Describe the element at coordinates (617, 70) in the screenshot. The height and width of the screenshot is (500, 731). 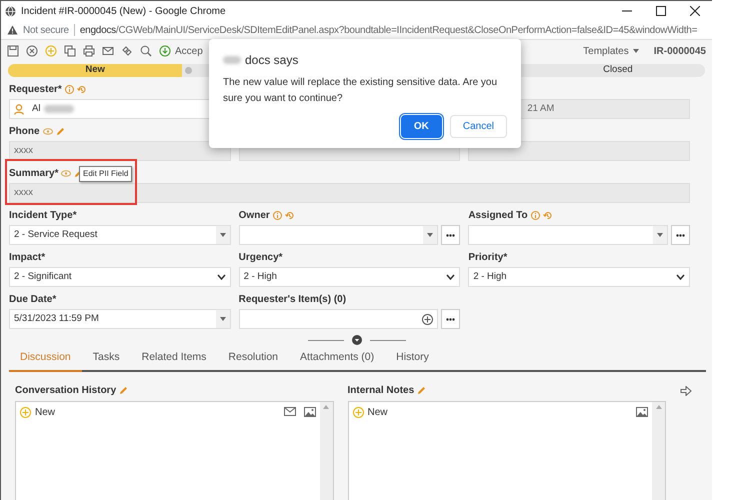
I see `status-step: Closed` at that location.